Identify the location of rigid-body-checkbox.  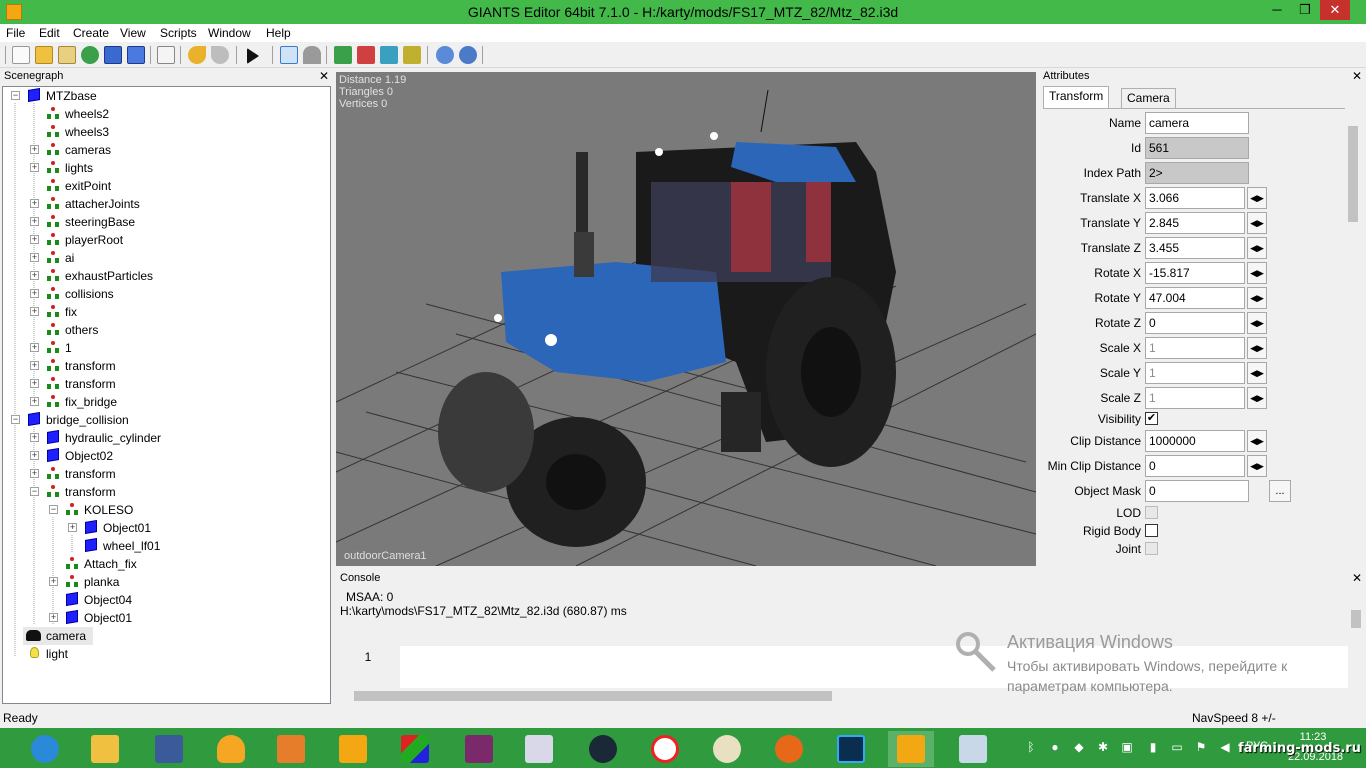
(1151, 530).